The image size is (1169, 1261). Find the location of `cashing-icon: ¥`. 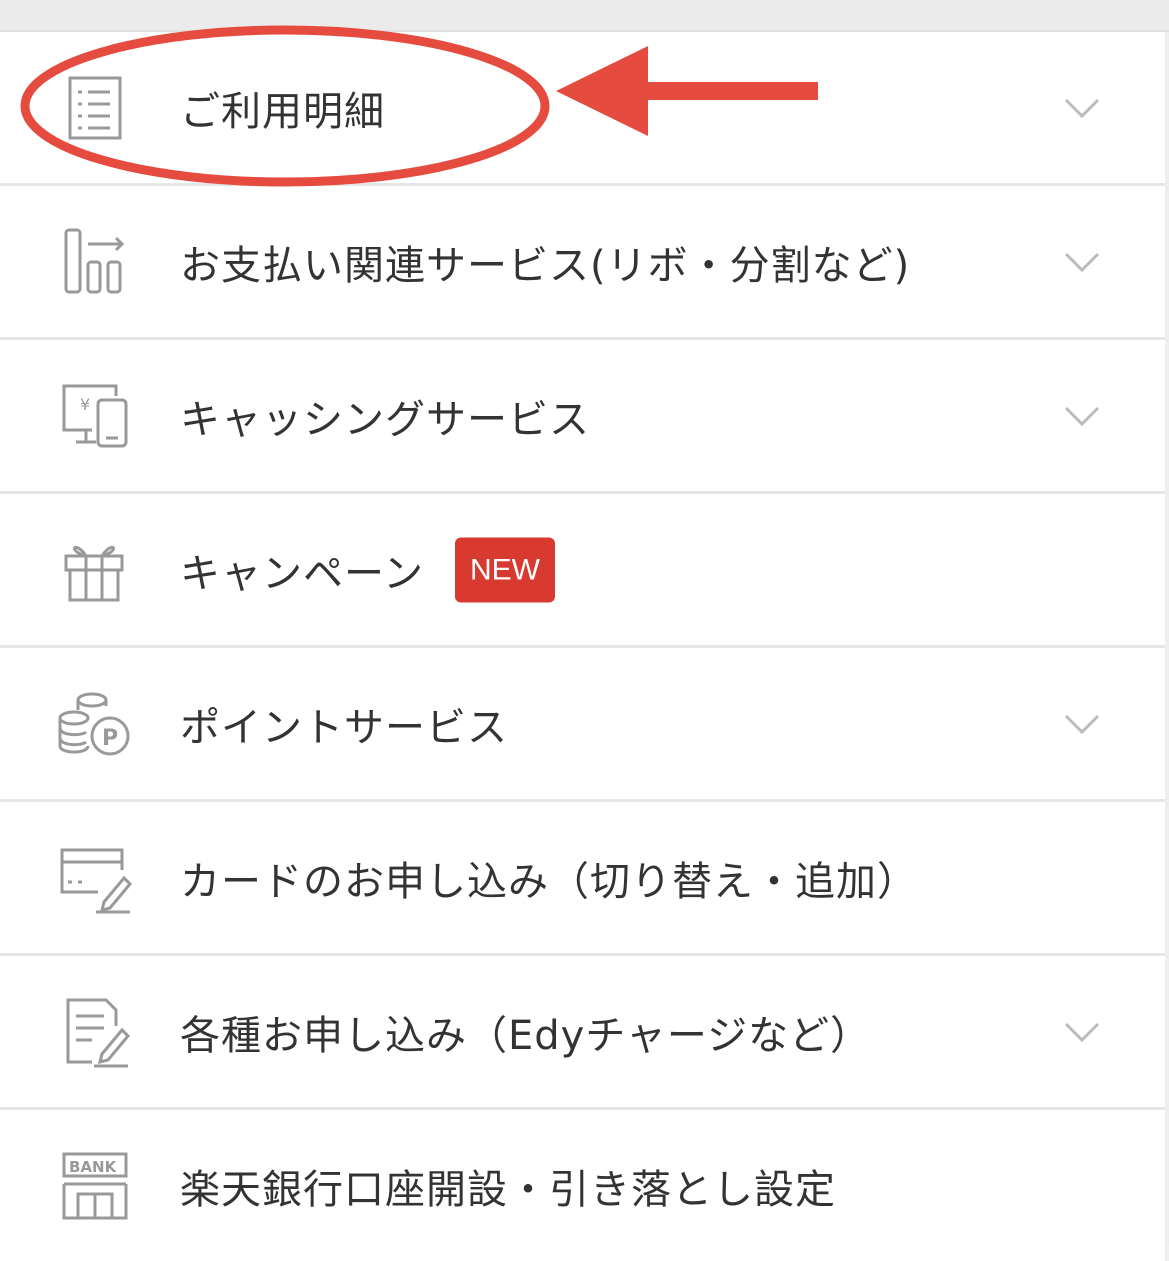

cashing-icon: ¥ is located at coordinates (95, 416).